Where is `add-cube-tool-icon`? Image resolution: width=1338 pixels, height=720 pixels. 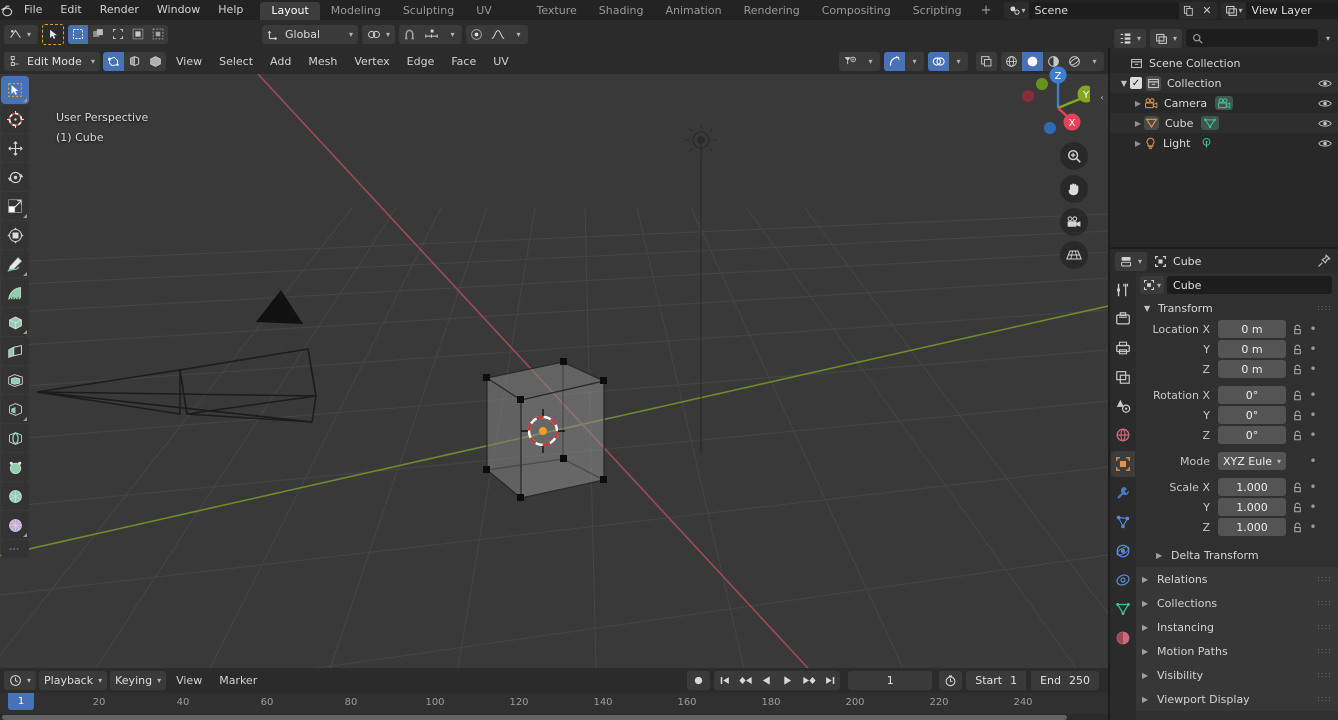 add-cube-tool-icon is located at coordinates (15, 322).